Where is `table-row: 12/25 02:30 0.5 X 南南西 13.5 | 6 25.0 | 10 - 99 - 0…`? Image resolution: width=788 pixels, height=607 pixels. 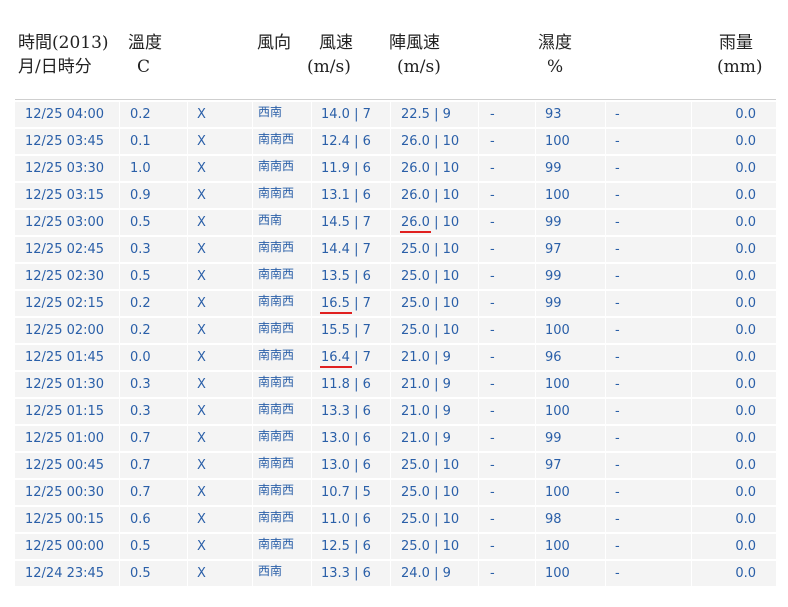
table-row: 12/25 02:30 0.5 X 南南西 13.5 | 6 25.0 | 10 - 99 - 0… is located at coordinates (395, 277).